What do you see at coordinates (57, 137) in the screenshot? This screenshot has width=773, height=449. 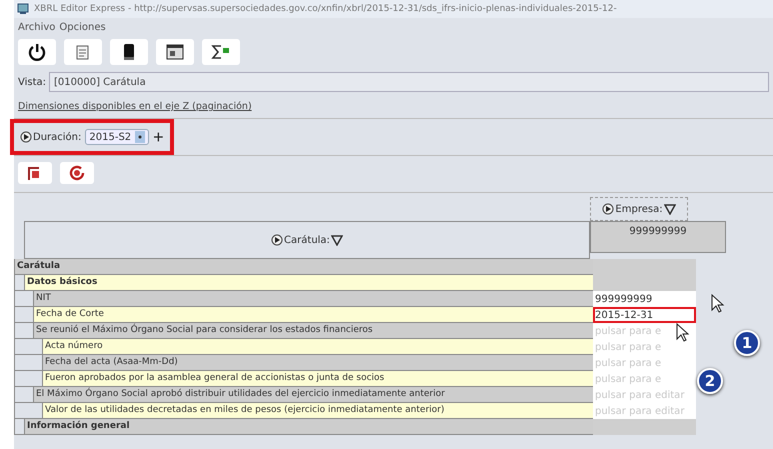 I see `duration-label: Duración:` at bounding box center [57, 137].